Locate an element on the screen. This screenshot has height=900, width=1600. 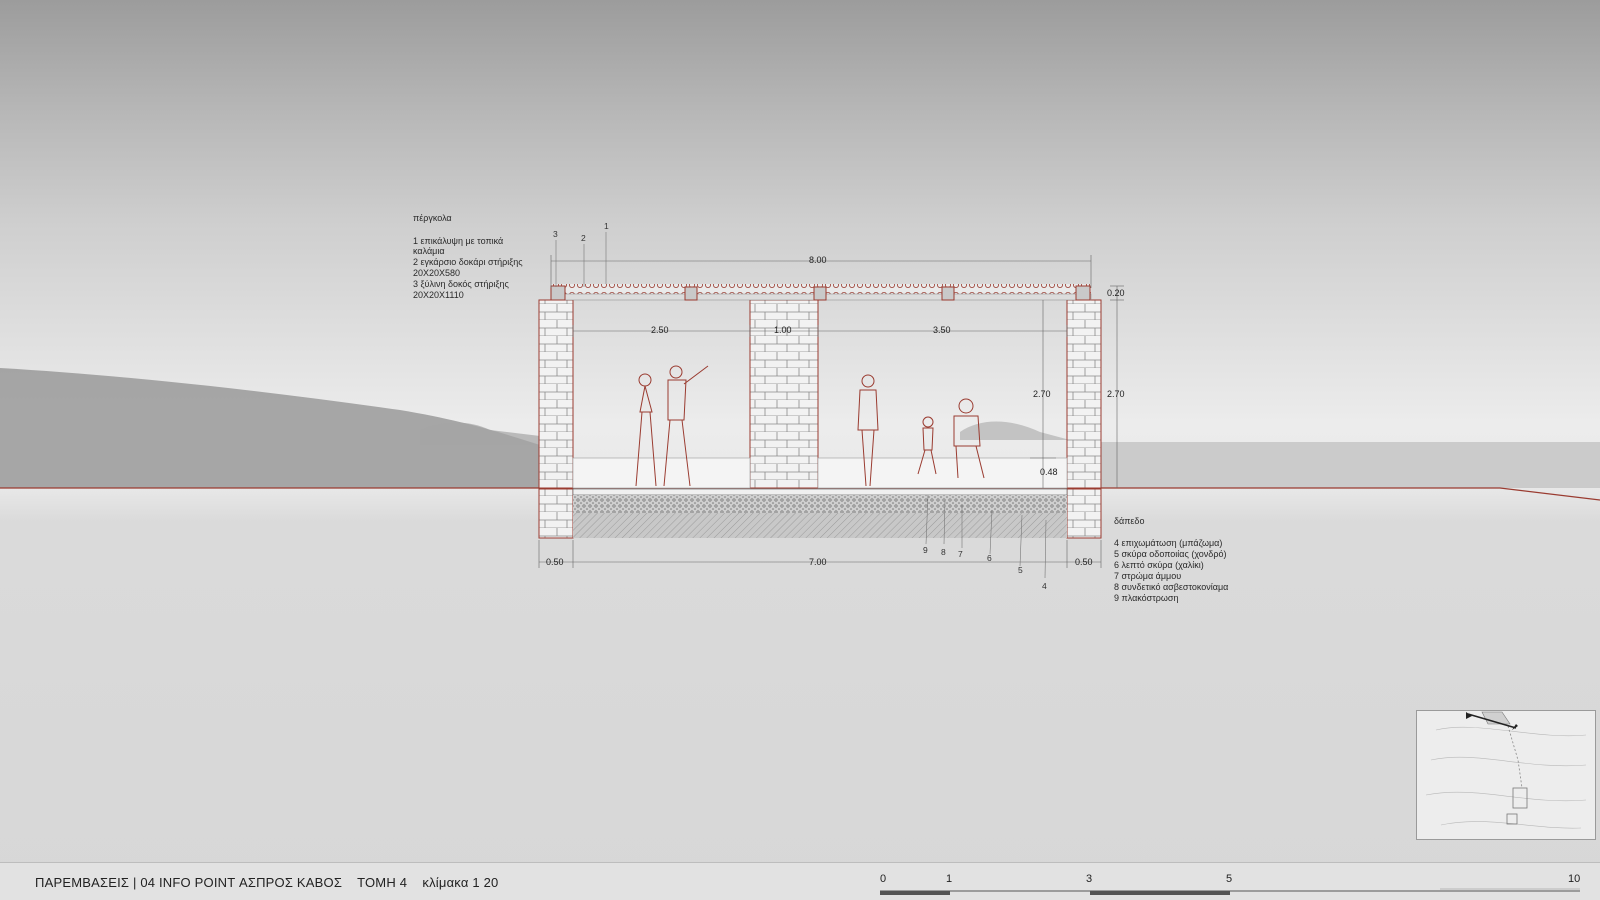
dim-span-right: 3.50 is located at coordinates (942, 330).